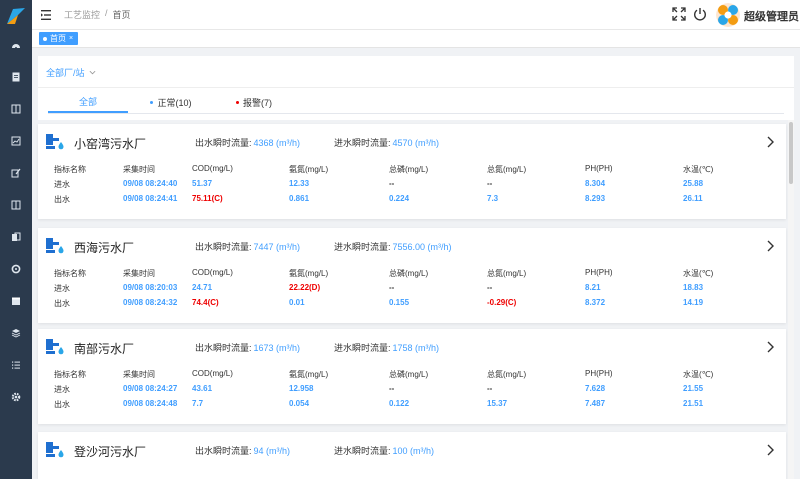 This screenshot has width=800, height=479. Describe the element at coordinates (16, 269) in the screenshot. I see `sidebar-settings-cog-7-icon` at that location.